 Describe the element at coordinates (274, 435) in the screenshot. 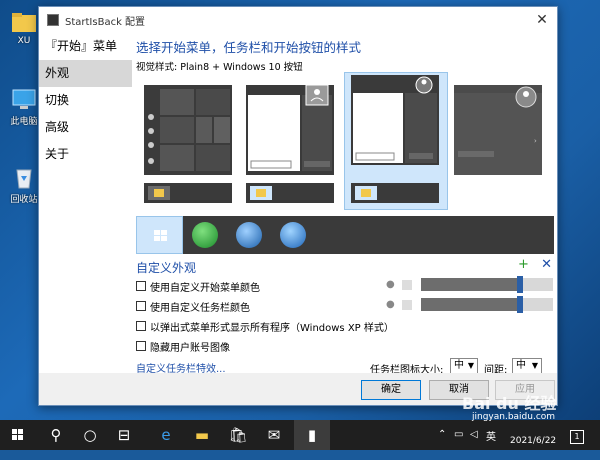

I see `mail-icon: ✉` at that location.